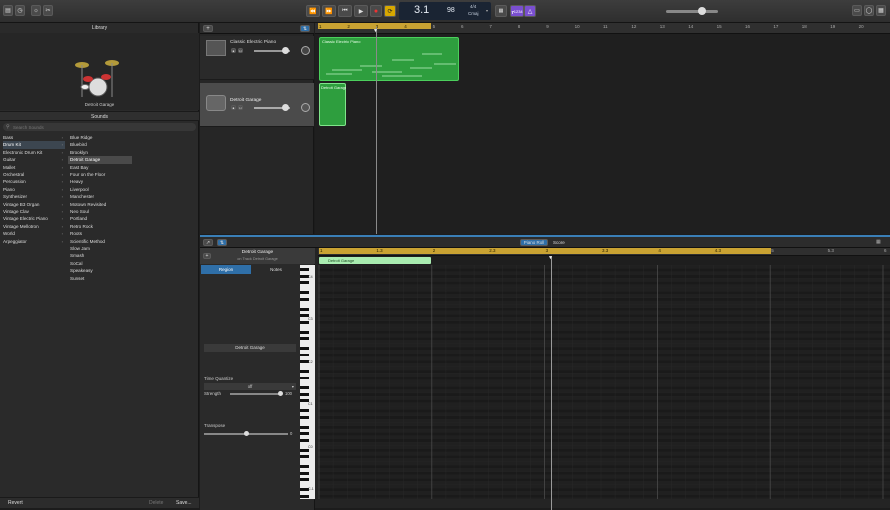 This screenshot has width=890, height=510. I want to click on editor-ruler: 1 1.3 2 2.3 3 3.3 4 4.3 5 5.3 6, so click(604, 252).